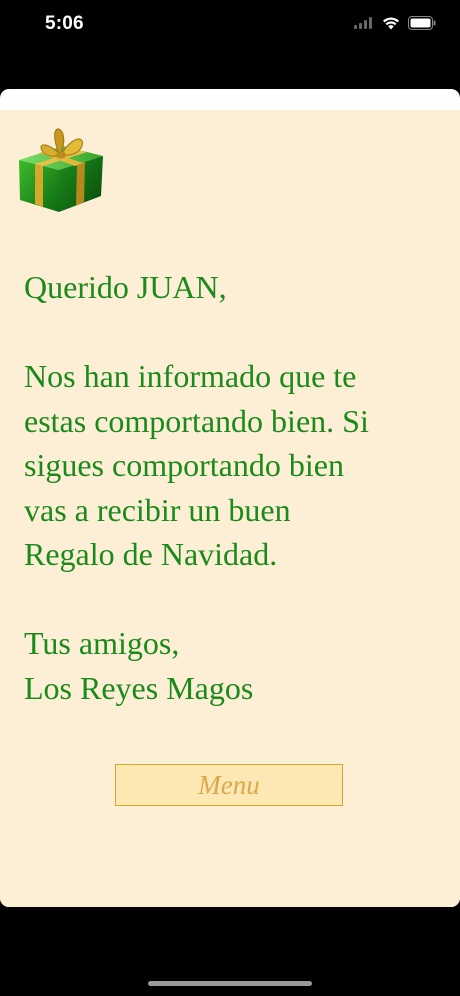 This screenshot has height=996, width=460. Describe the element at coordinates (196, 420) in the screenshot. I see `letter-body-line: estas comportando bien. Si` at that location.